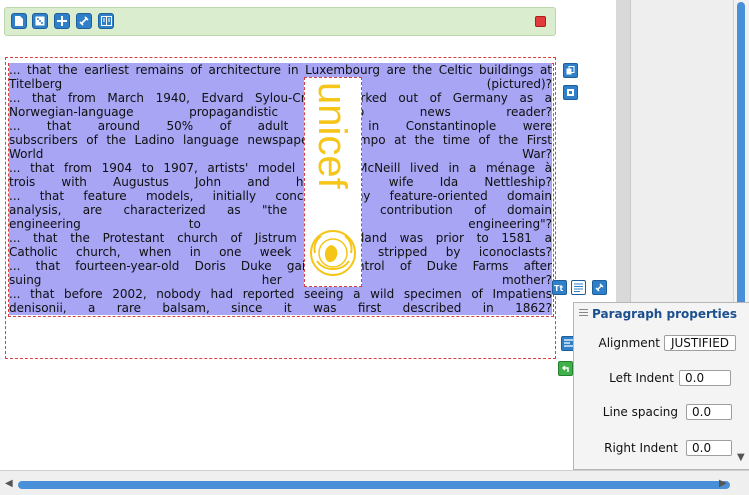 This screenshot has width=749, height=495. What do you see at coordinates (540, 21) in the screenshot?
I see `close-icon` at bounding box center [540, 21].